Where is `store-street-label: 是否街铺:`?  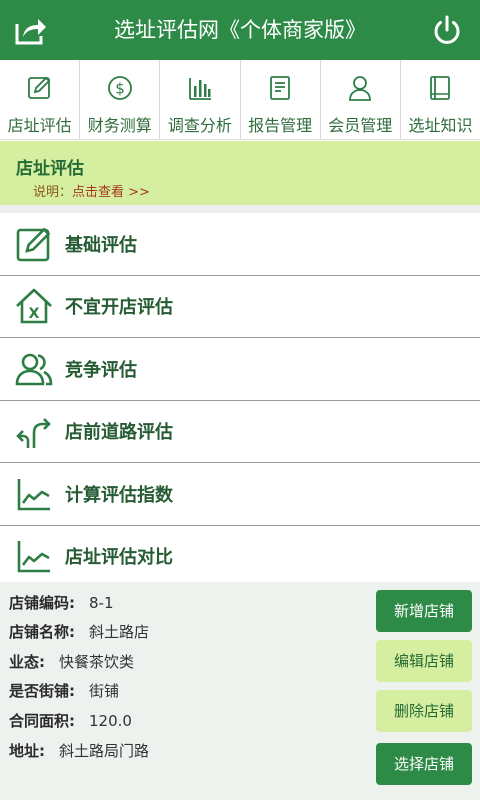 store-street-label: 是否街铺: is located at coordinates (42, 691).